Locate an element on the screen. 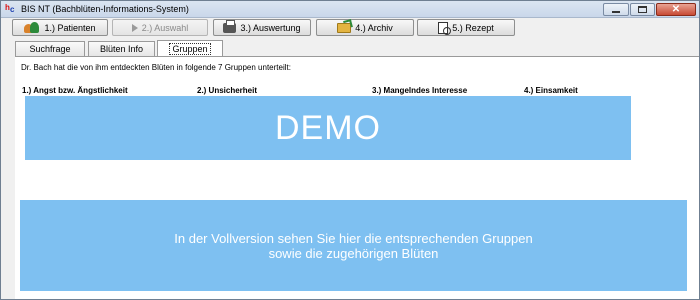 This screenshot has width=700, height=300. close-icon: ✕ is located at coordinates (676, 9).